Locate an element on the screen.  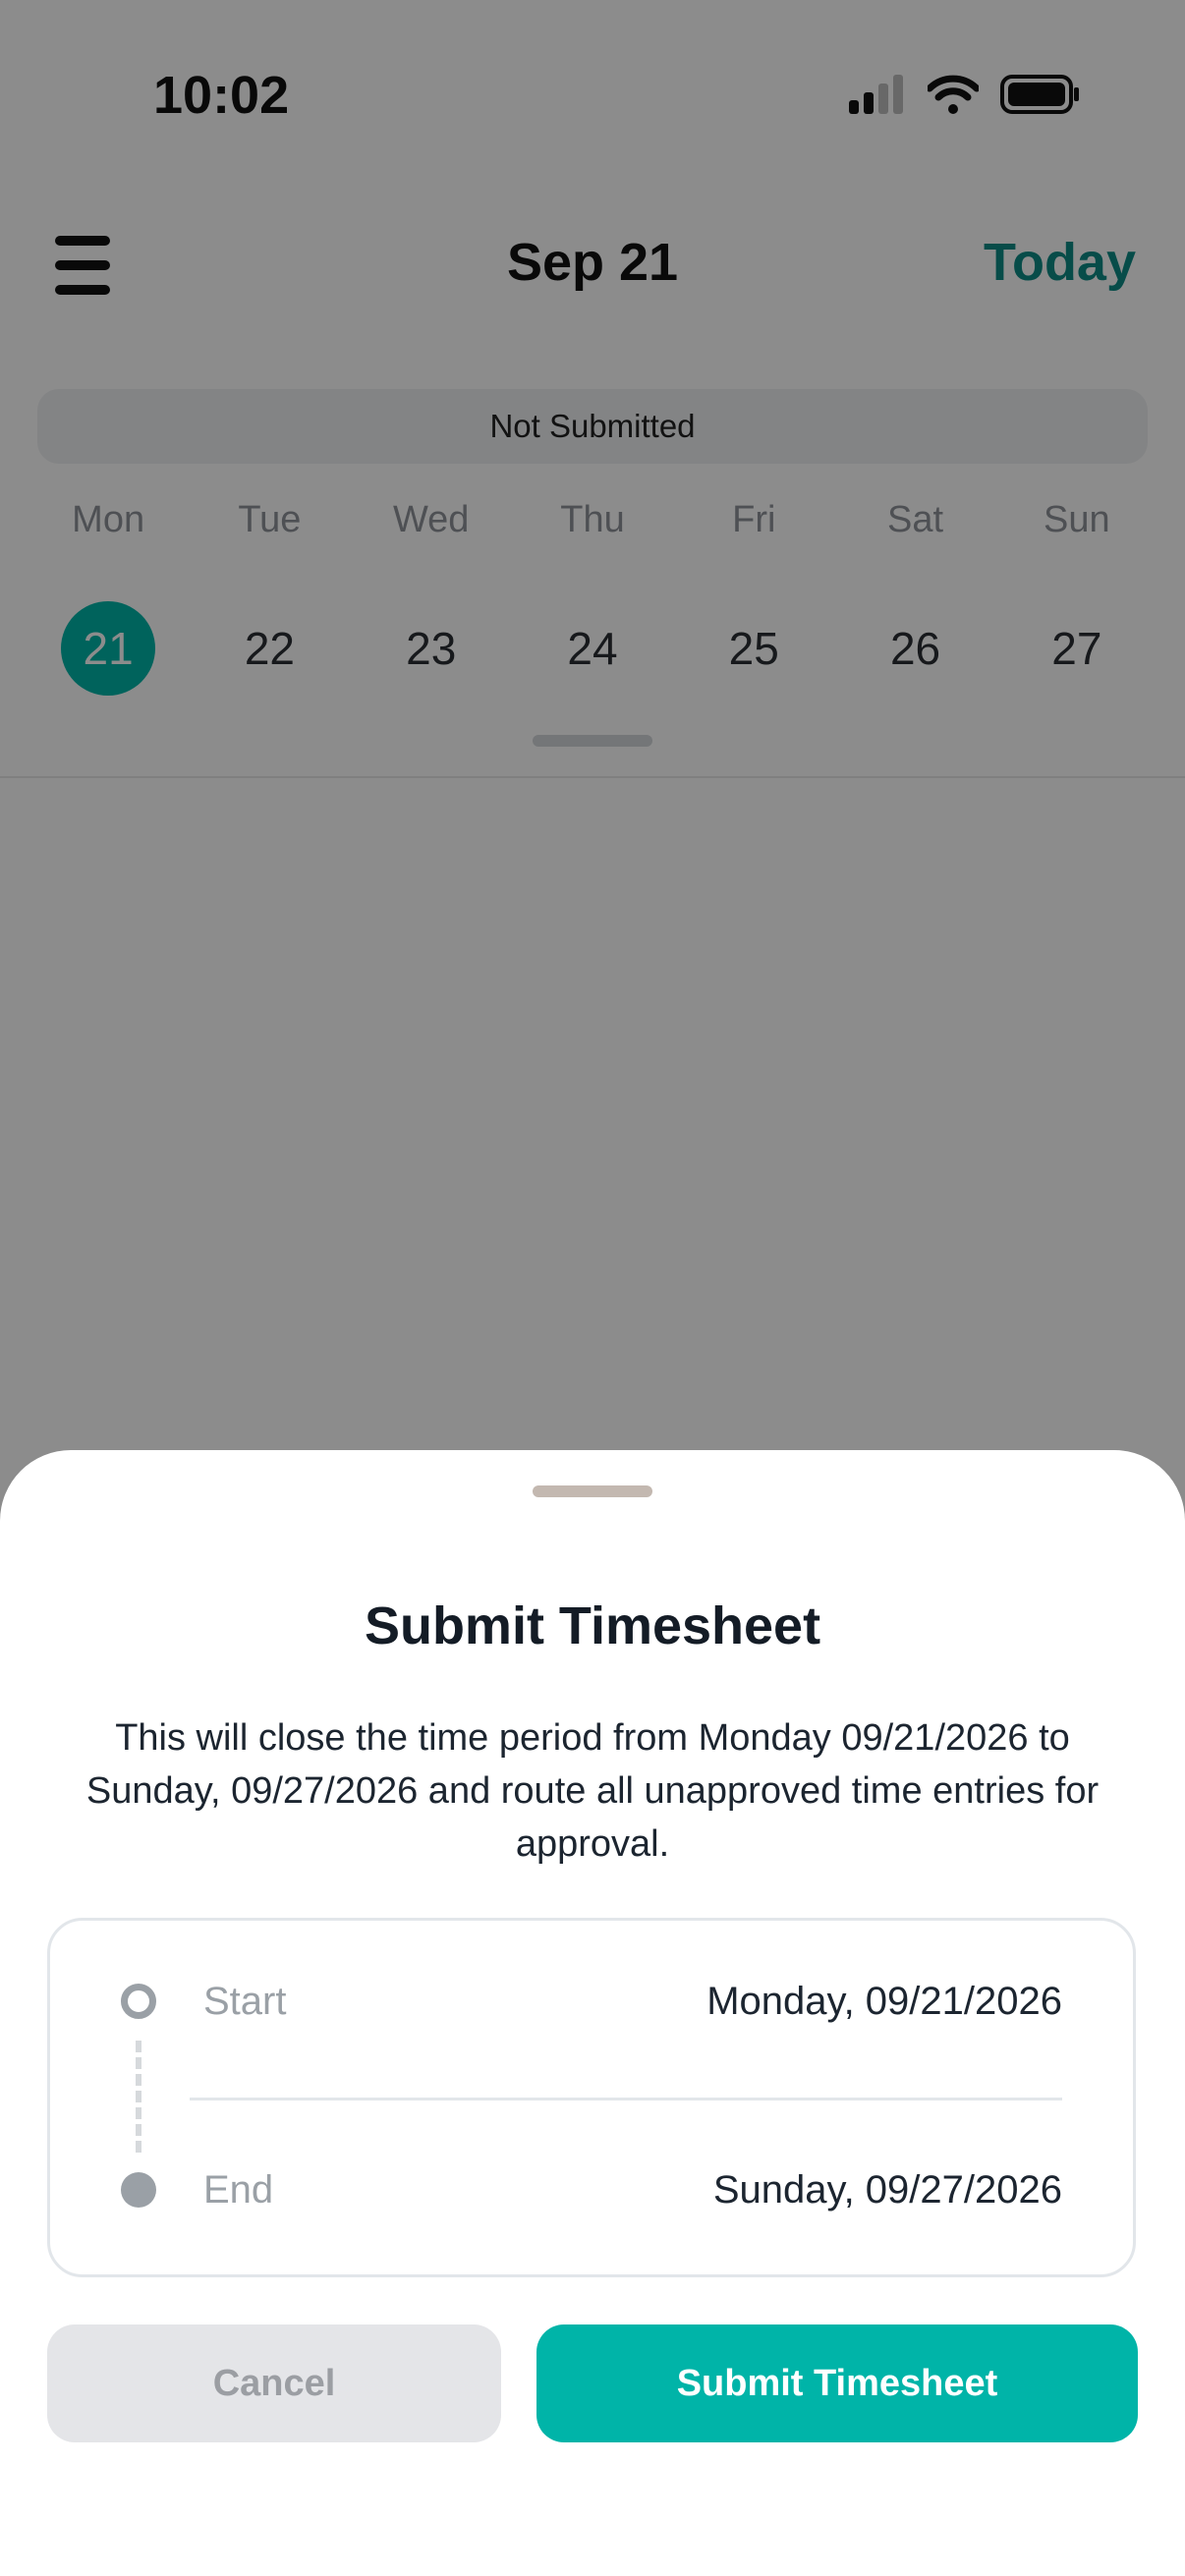
cancel-button: Cancel is located at coordinates (274, 2383).